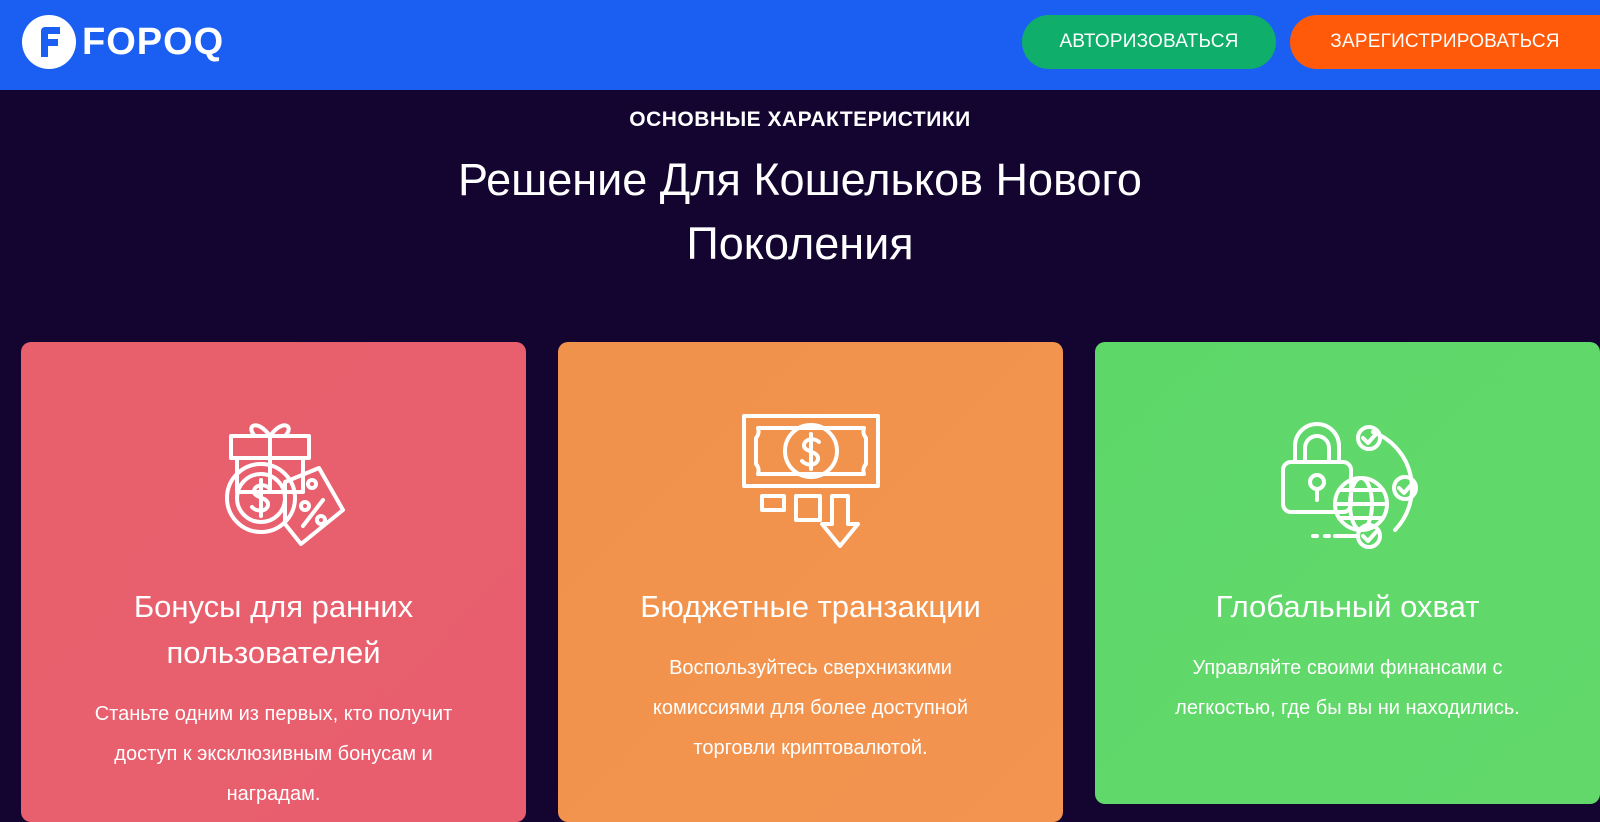  Describe the element at coordinates (800, 211) in the screenshot. I see `section-headline: Решение Для Кошельков Нового Поколения` at that location.